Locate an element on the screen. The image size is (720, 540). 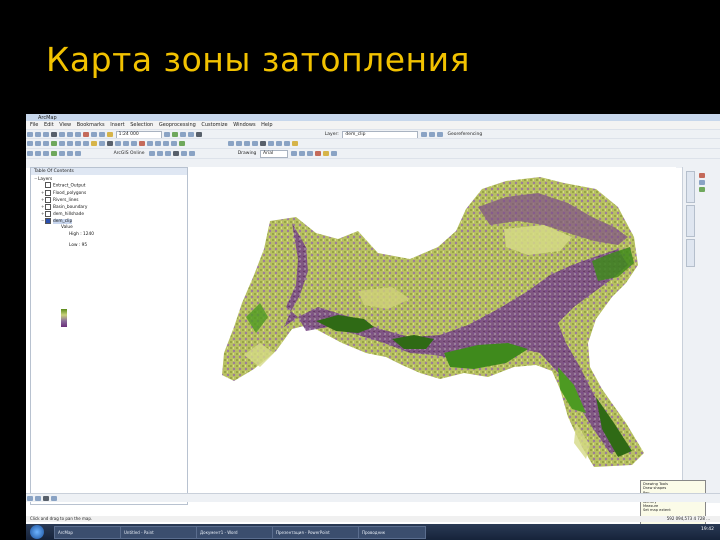
print-icon is located at coordinates (54, 134).